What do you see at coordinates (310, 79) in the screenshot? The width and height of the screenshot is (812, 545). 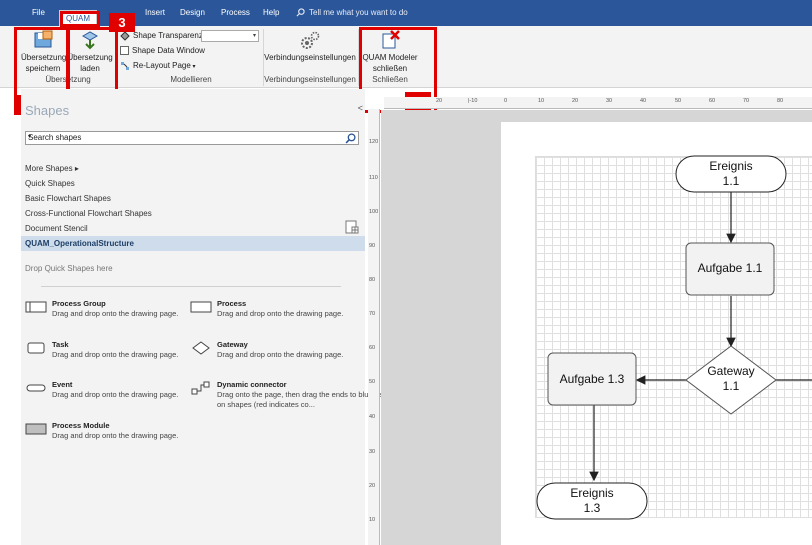 I see `group-connection-label: Verbindungseinstellungen` at bounding box center [310, 79].